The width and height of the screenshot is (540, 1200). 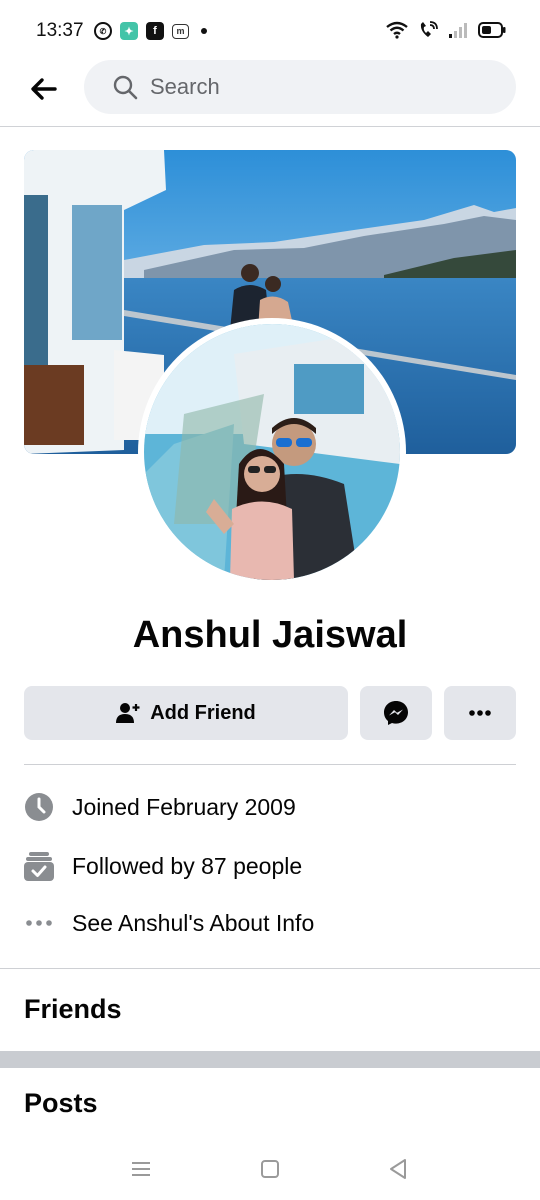 I want to click on home-square-icon, so click(x=270, y=1169).